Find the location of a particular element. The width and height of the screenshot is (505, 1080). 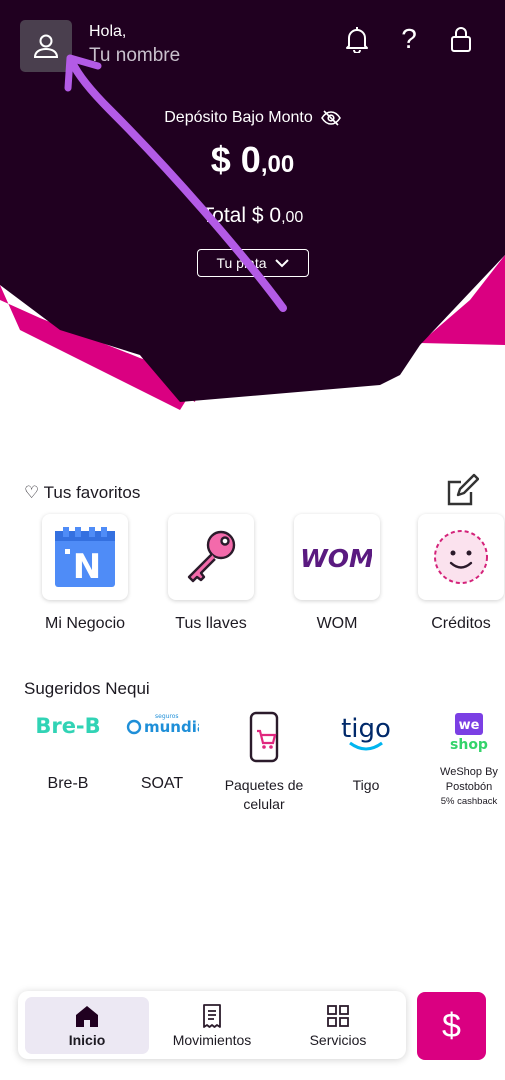

weshop-logo: we shop is located at coordinates (469, 732).